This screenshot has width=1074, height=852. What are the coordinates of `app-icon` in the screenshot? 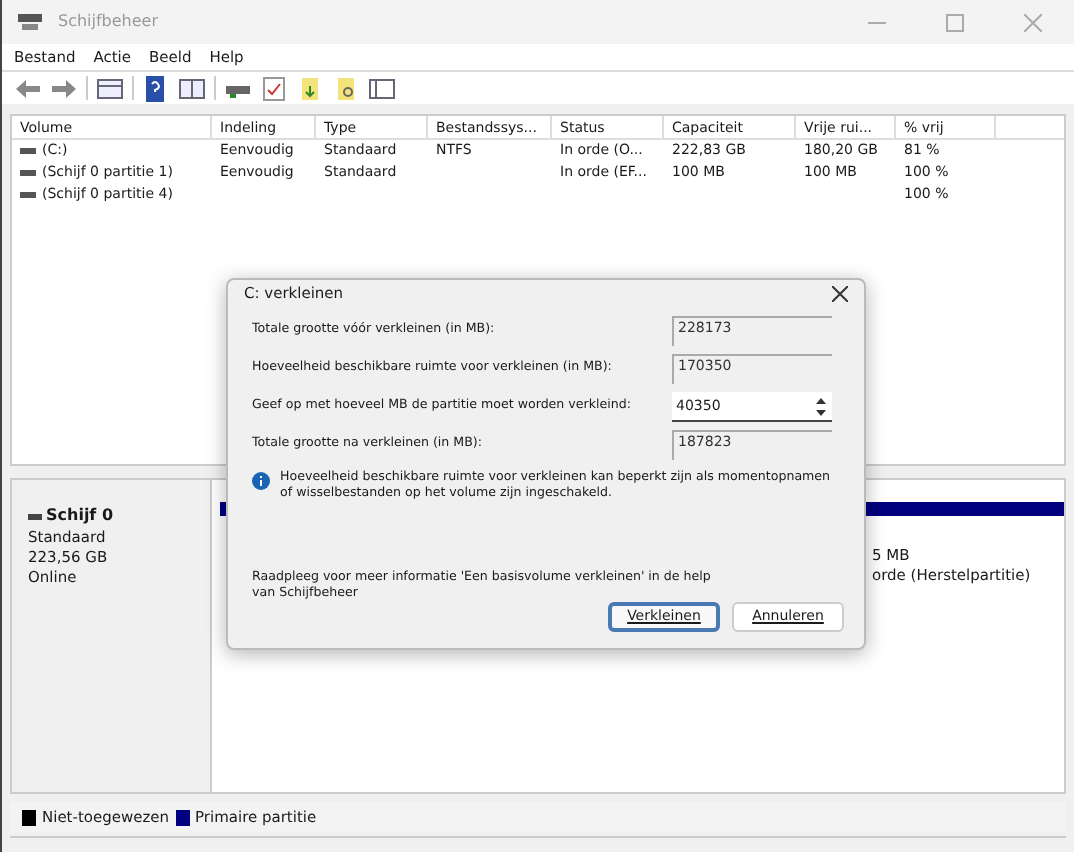 It's located at (30, 22).